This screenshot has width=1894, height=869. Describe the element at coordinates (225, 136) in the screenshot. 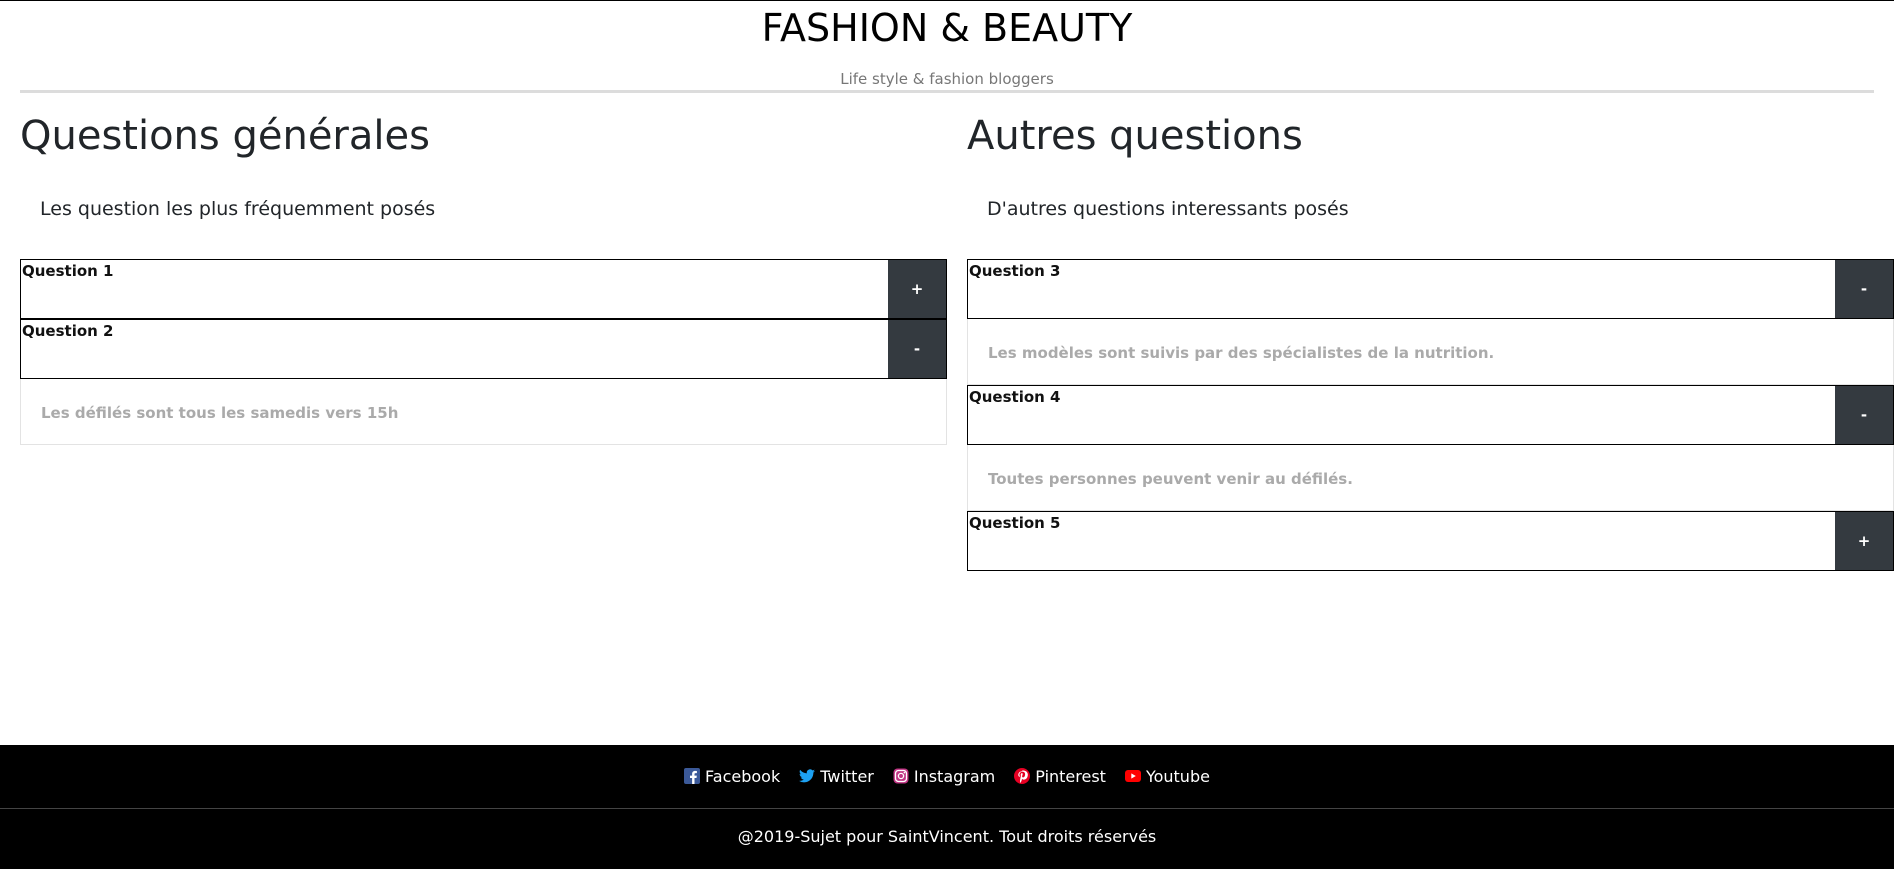

I see `section-title: Questions générales` at that location.